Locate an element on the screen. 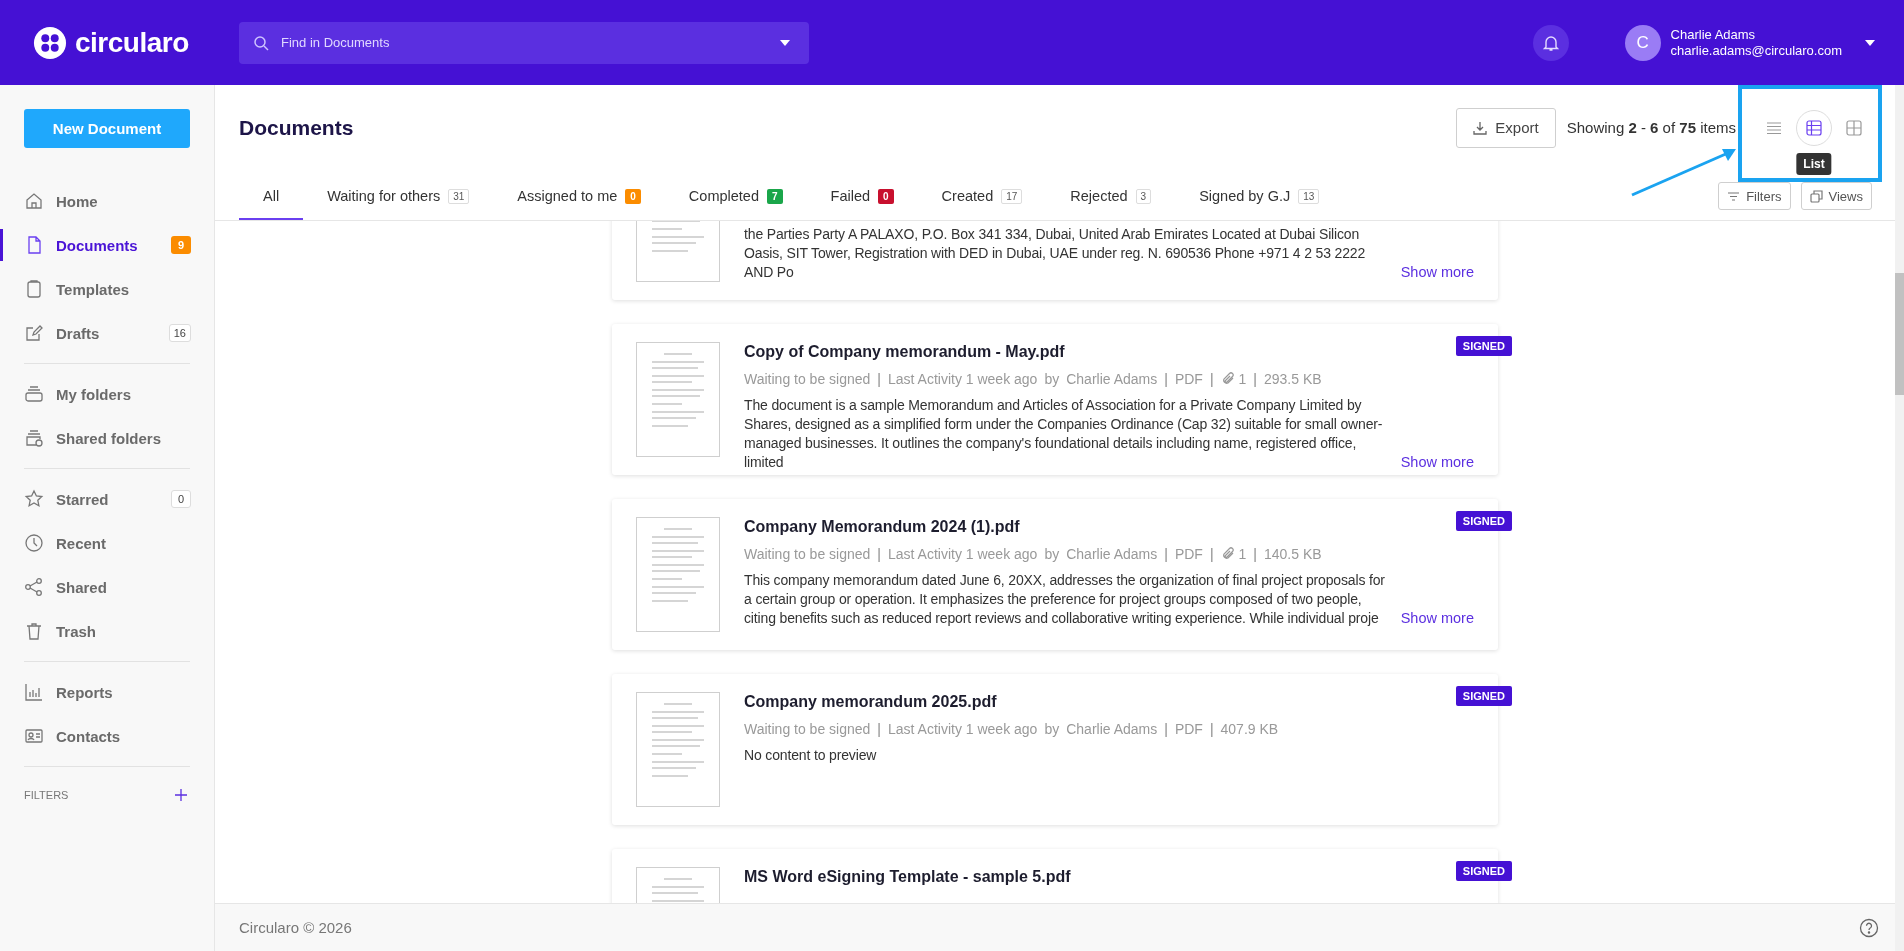  count-badge: 17 is located at coordinates (1012, 196).